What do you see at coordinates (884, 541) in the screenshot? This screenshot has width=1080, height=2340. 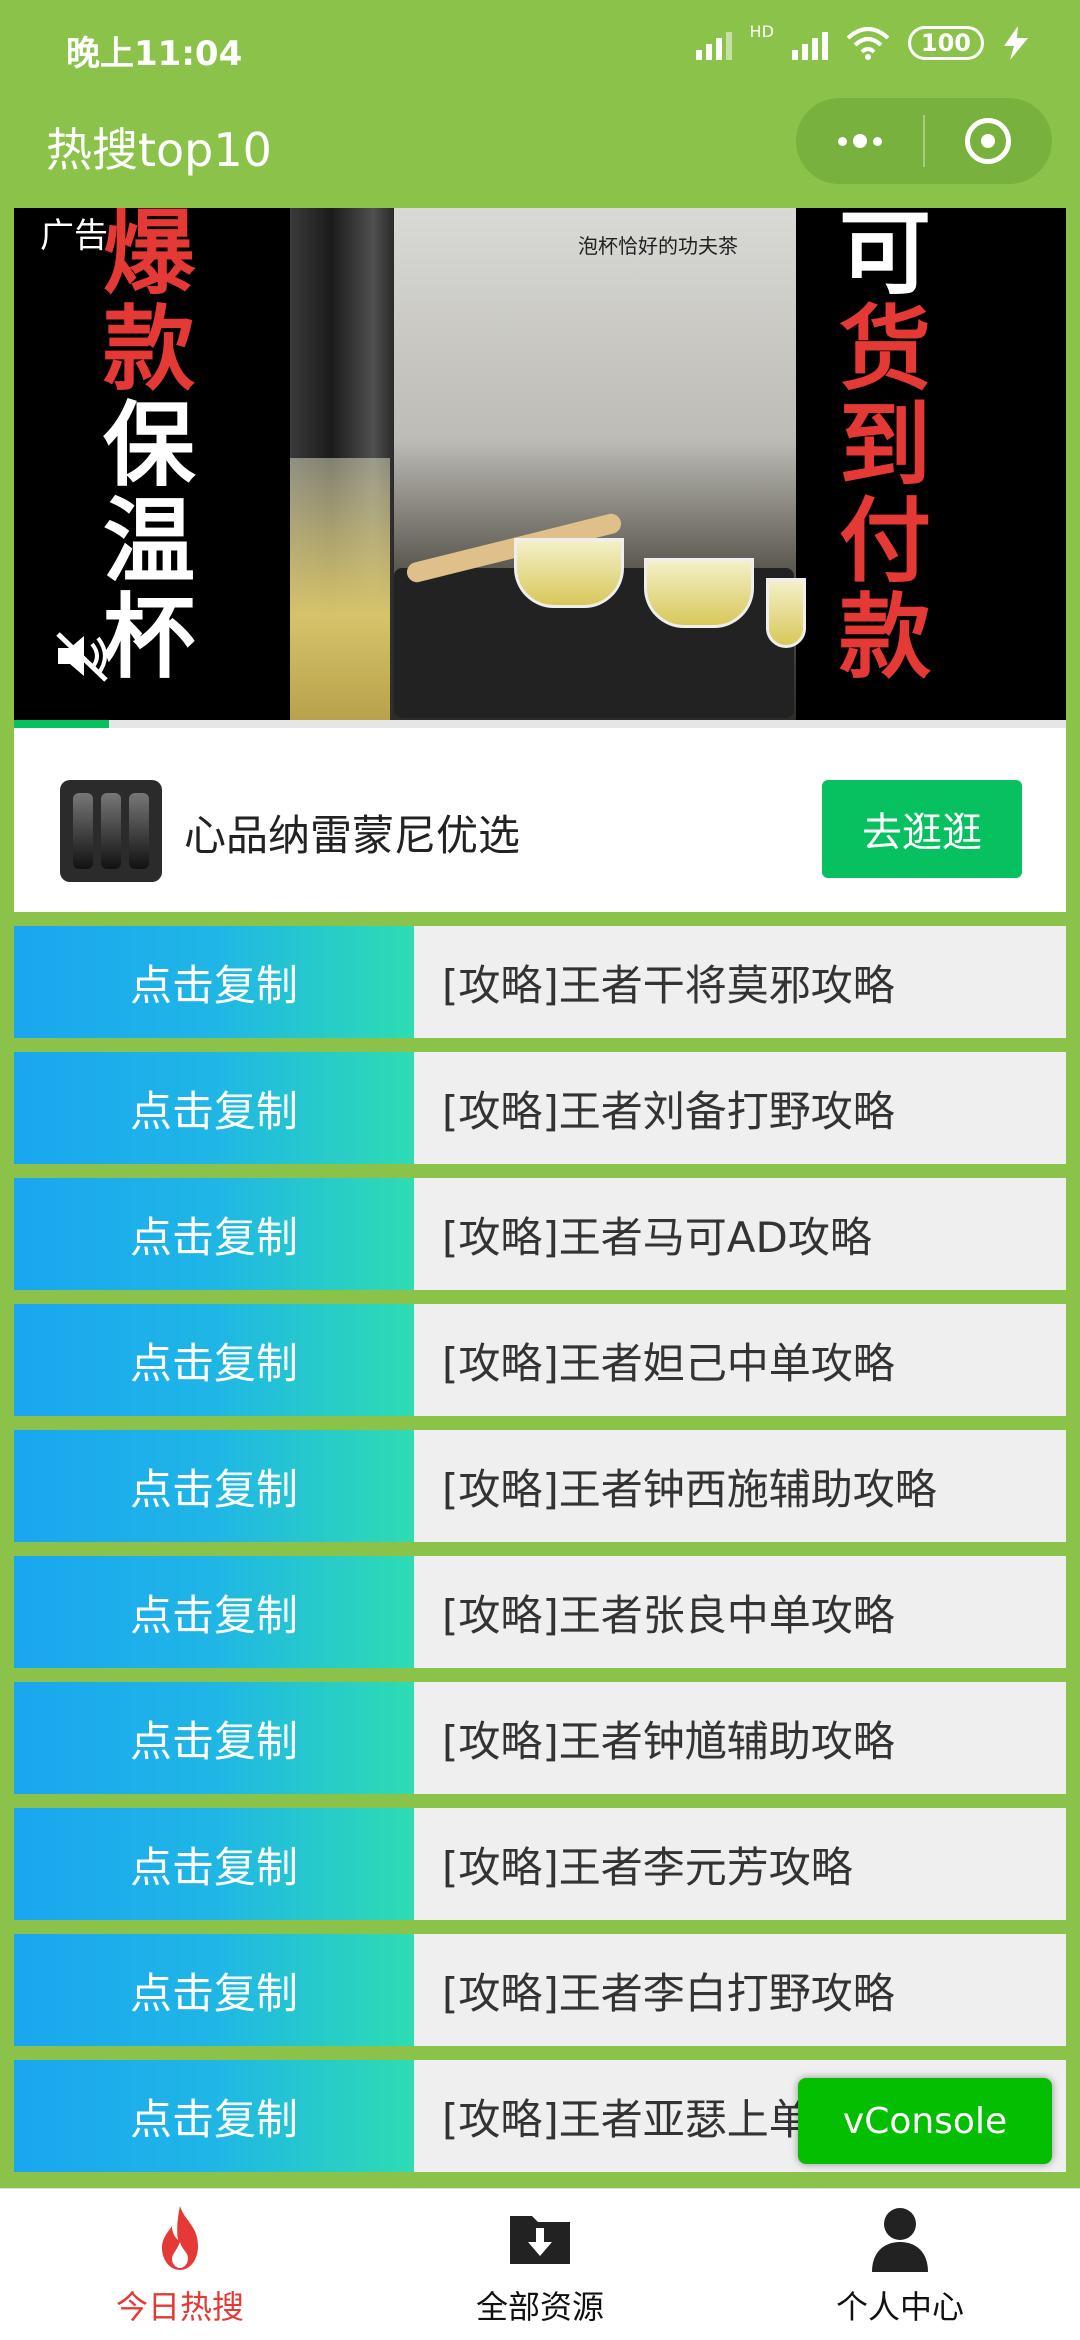 I see `ad-right-char: 付` at bounding box center [884, 541].